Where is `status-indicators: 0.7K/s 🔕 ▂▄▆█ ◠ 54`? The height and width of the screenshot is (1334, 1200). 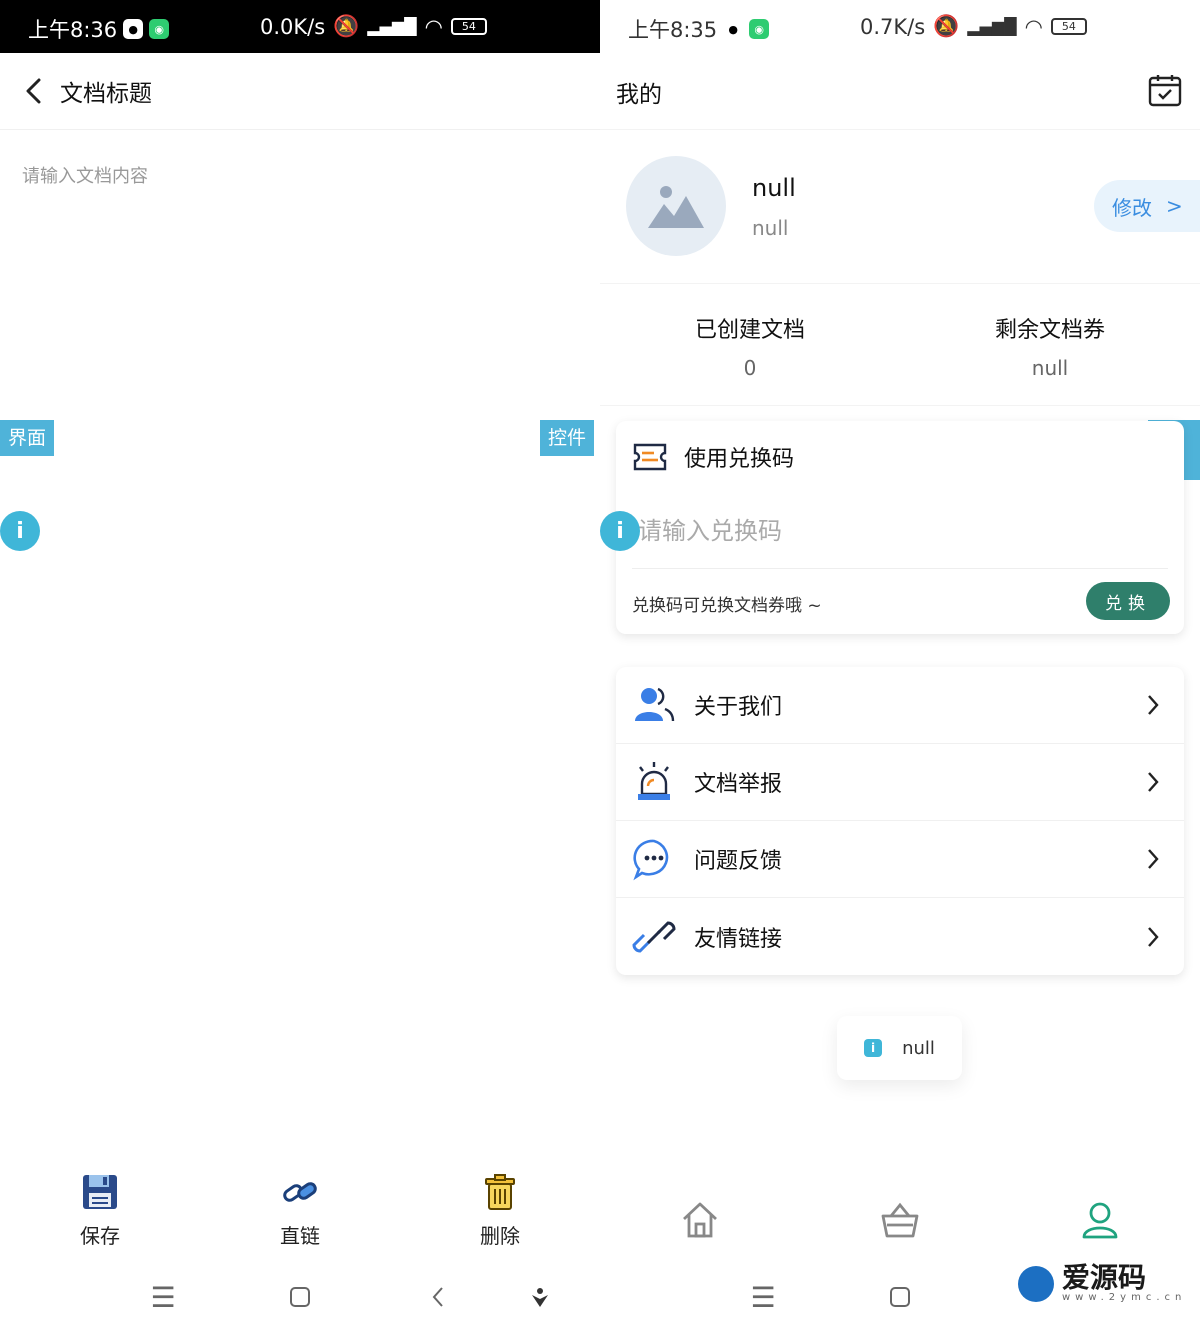 status-indicators: 0.7K/s 🔕 ▂▄▆█ ◠ 54 is located at coordinates (973, 26).